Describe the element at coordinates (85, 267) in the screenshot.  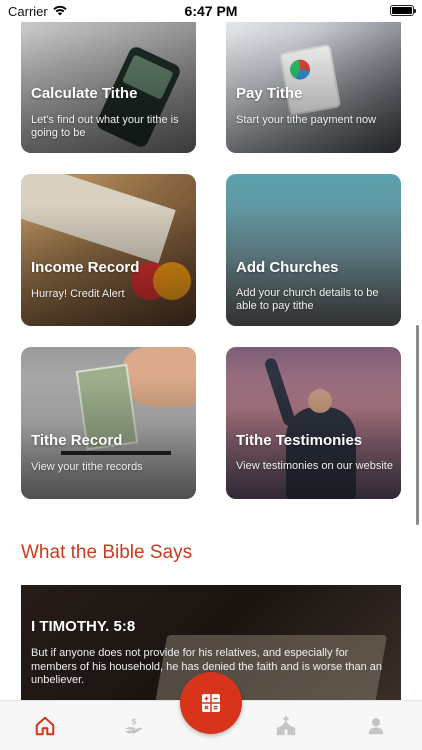
I see `card-title: Income Record` at that location.